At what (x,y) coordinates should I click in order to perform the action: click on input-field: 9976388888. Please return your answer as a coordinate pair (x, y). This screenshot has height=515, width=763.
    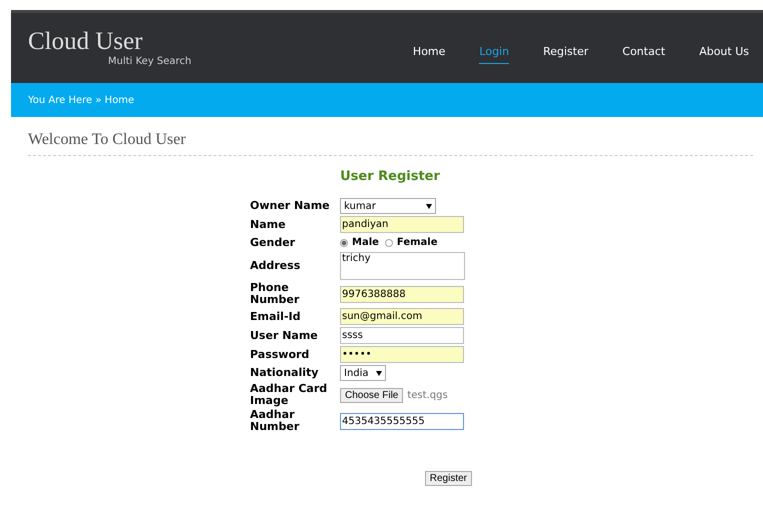
    Looking at the image, I should click on (402, 294).